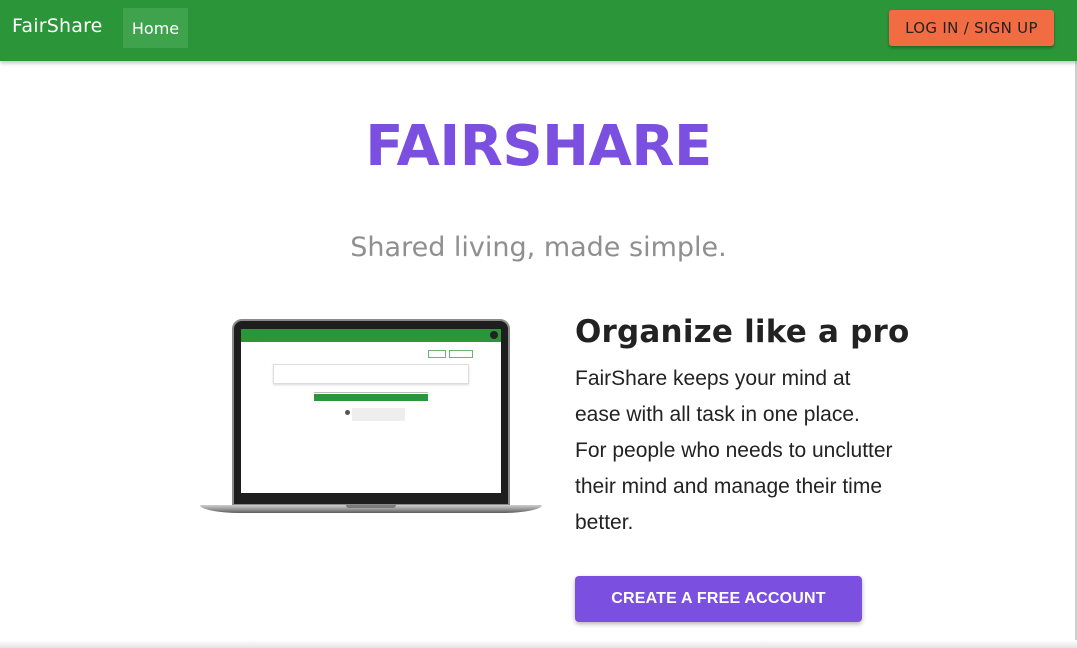  What do you see at coordinates (371, 390) in the screenshot?
I see `preview-comment-input` at bounding box center [371, 390].